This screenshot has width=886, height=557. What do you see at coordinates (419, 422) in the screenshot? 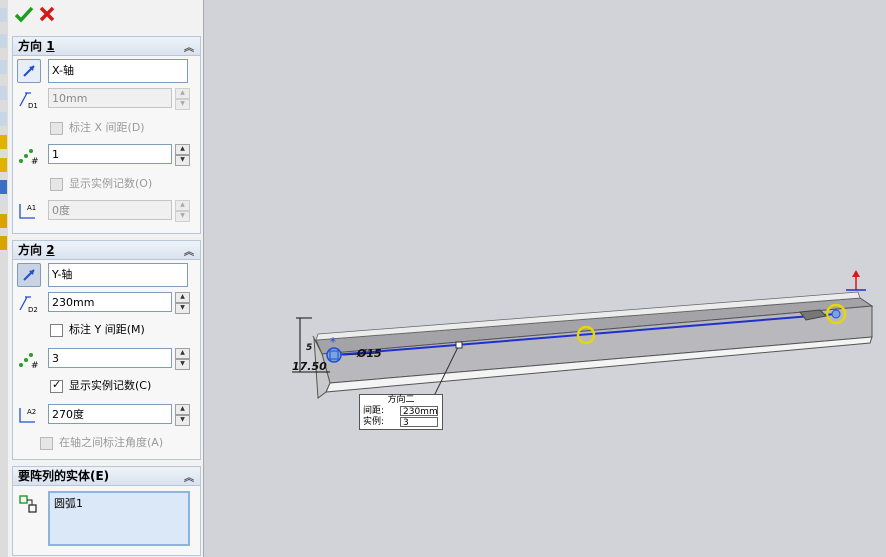
I see `callout-instances-value: 3` at bounding box center [419, 422].